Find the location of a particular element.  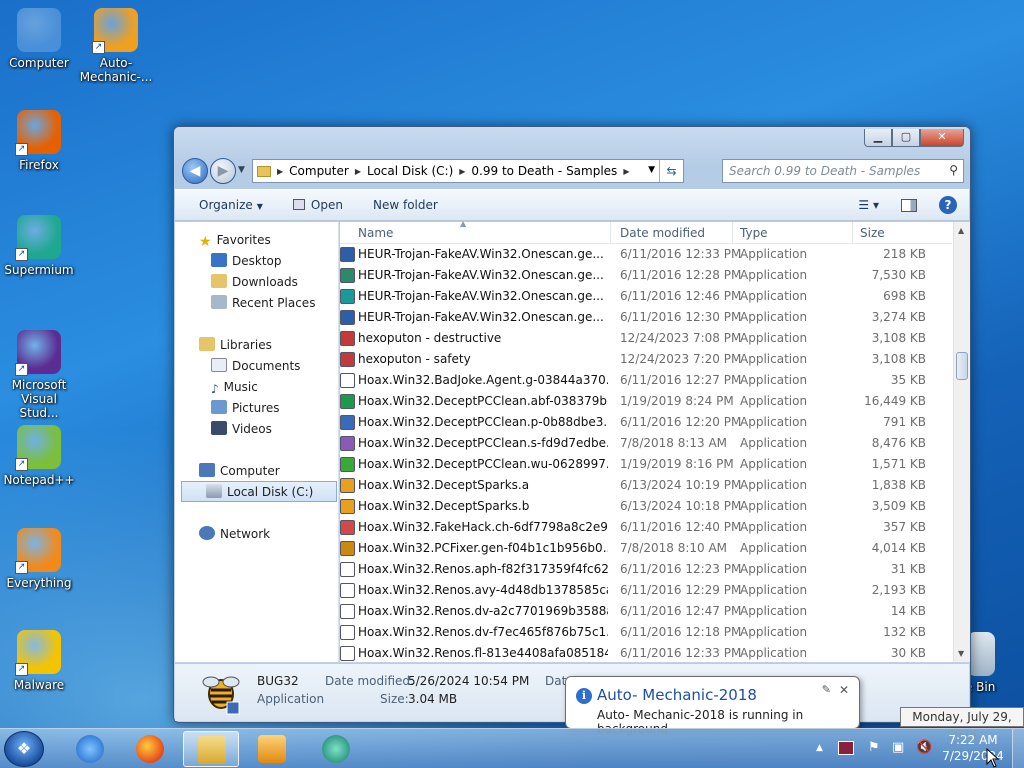

open-label: Open is located at coordinates (326, 205).